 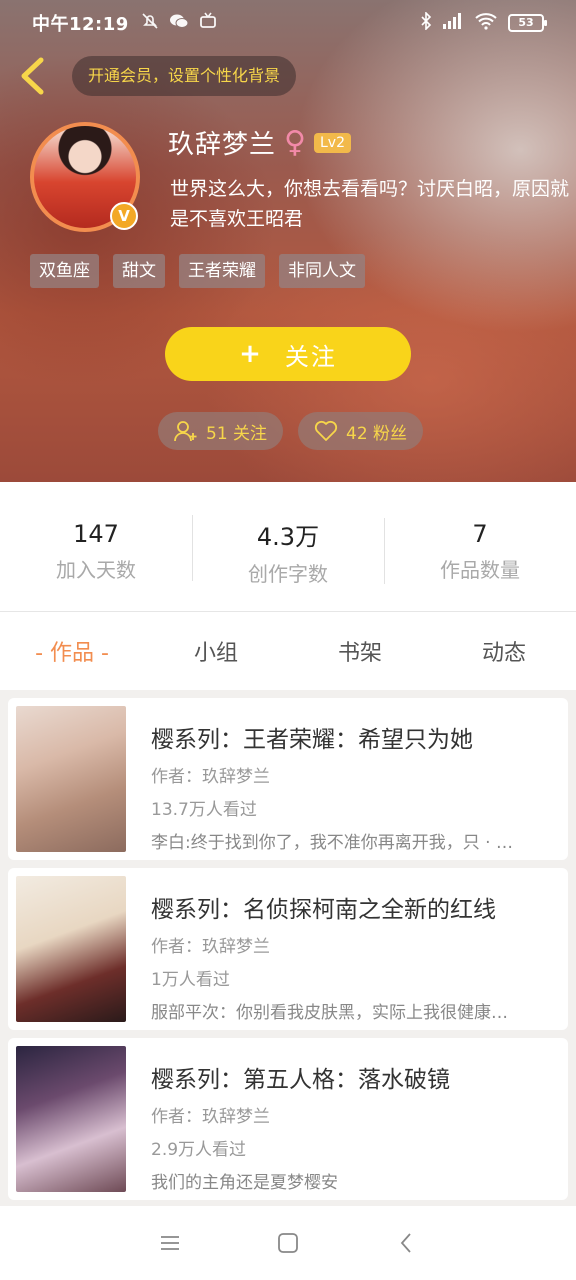 What do you see at coordinates (64, 271) in the screenshot?
I see `tag-item: 双鱼座` at bounding box center [64, 271].